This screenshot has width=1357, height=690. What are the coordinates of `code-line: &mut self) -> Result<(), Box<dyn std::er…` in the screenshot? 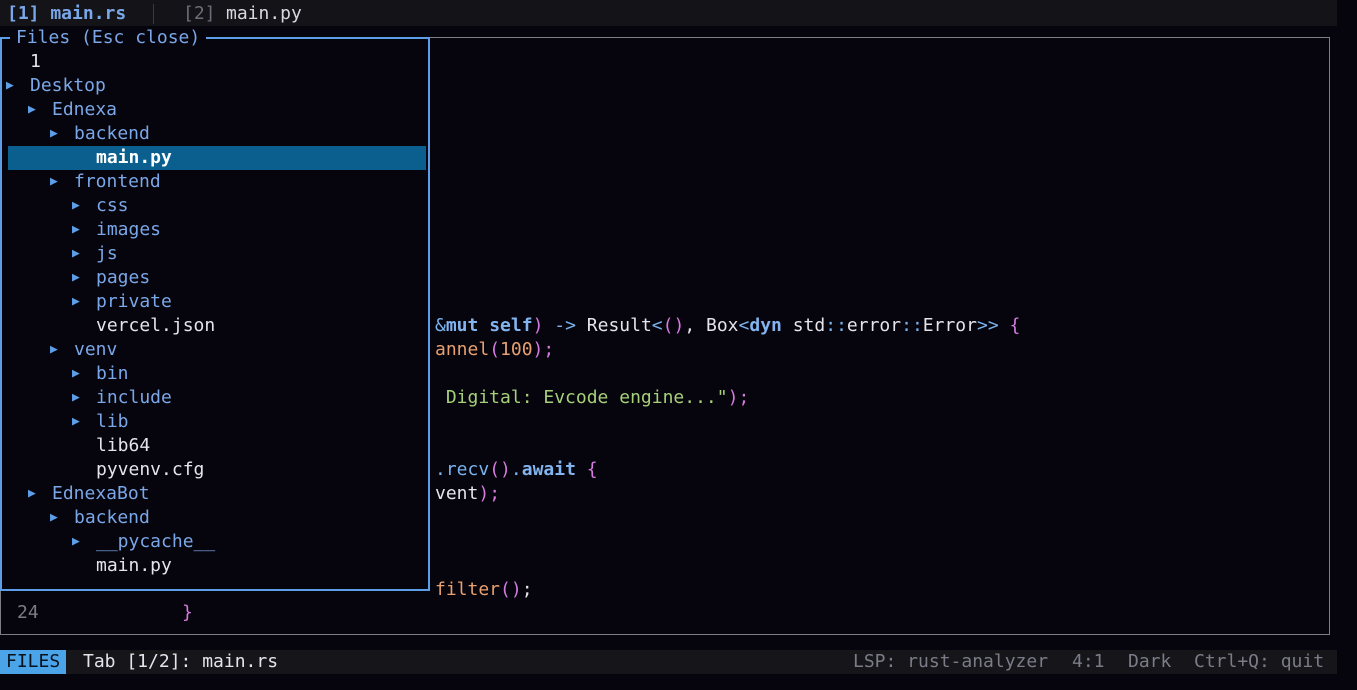 It's located at (727, 326).